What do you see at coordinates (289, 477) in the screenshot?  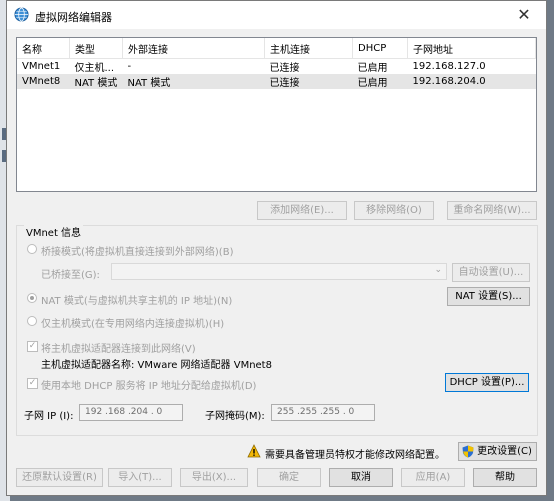 I see `ok-button: 确定` at bounding box center [289, 477].